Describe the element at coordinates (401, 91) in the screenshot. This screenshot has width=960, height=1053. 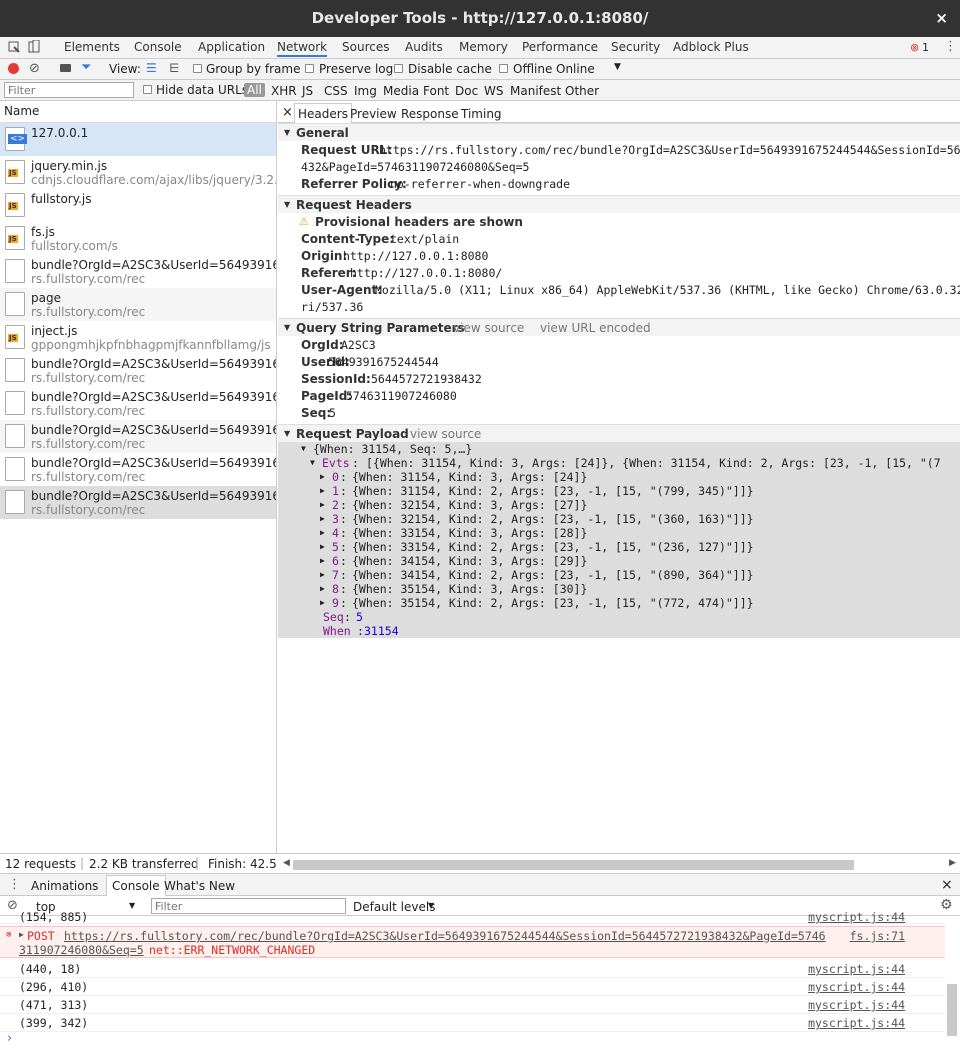
I see `type-filter-media: Media` at that location.